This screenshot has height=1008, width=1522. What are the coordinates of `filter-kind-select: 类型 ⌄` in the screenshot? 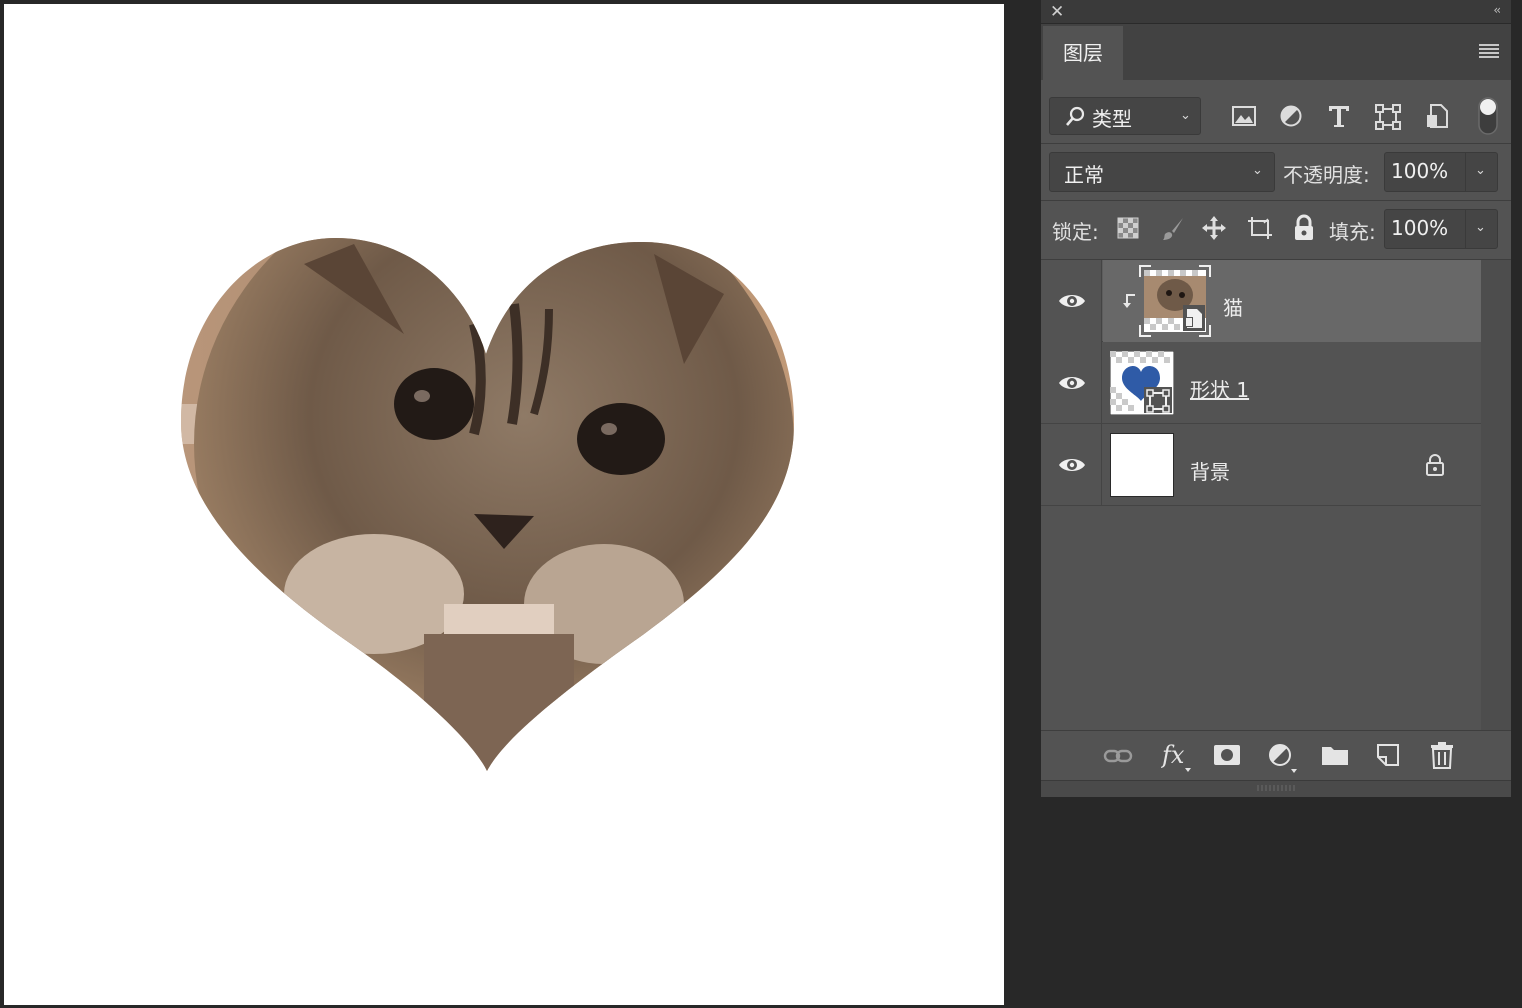 It's located at (1125, 116).